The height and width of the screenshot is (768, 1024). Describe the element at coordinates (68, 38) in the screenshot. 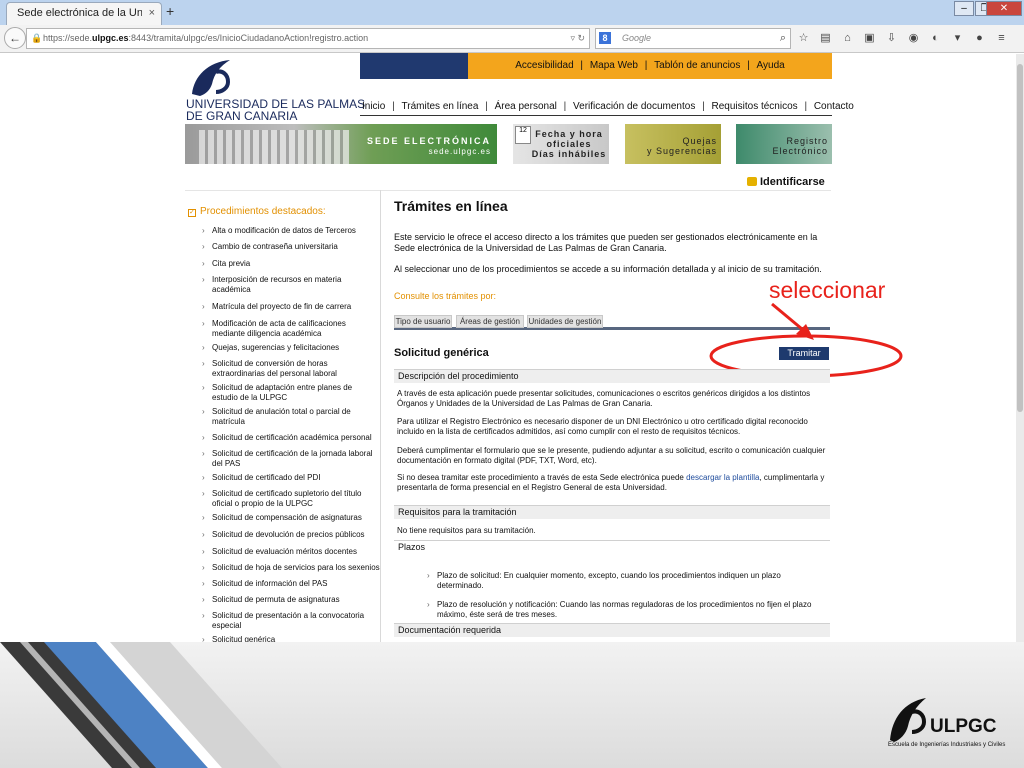

I see `url-prefix: https://sede.` at that location.